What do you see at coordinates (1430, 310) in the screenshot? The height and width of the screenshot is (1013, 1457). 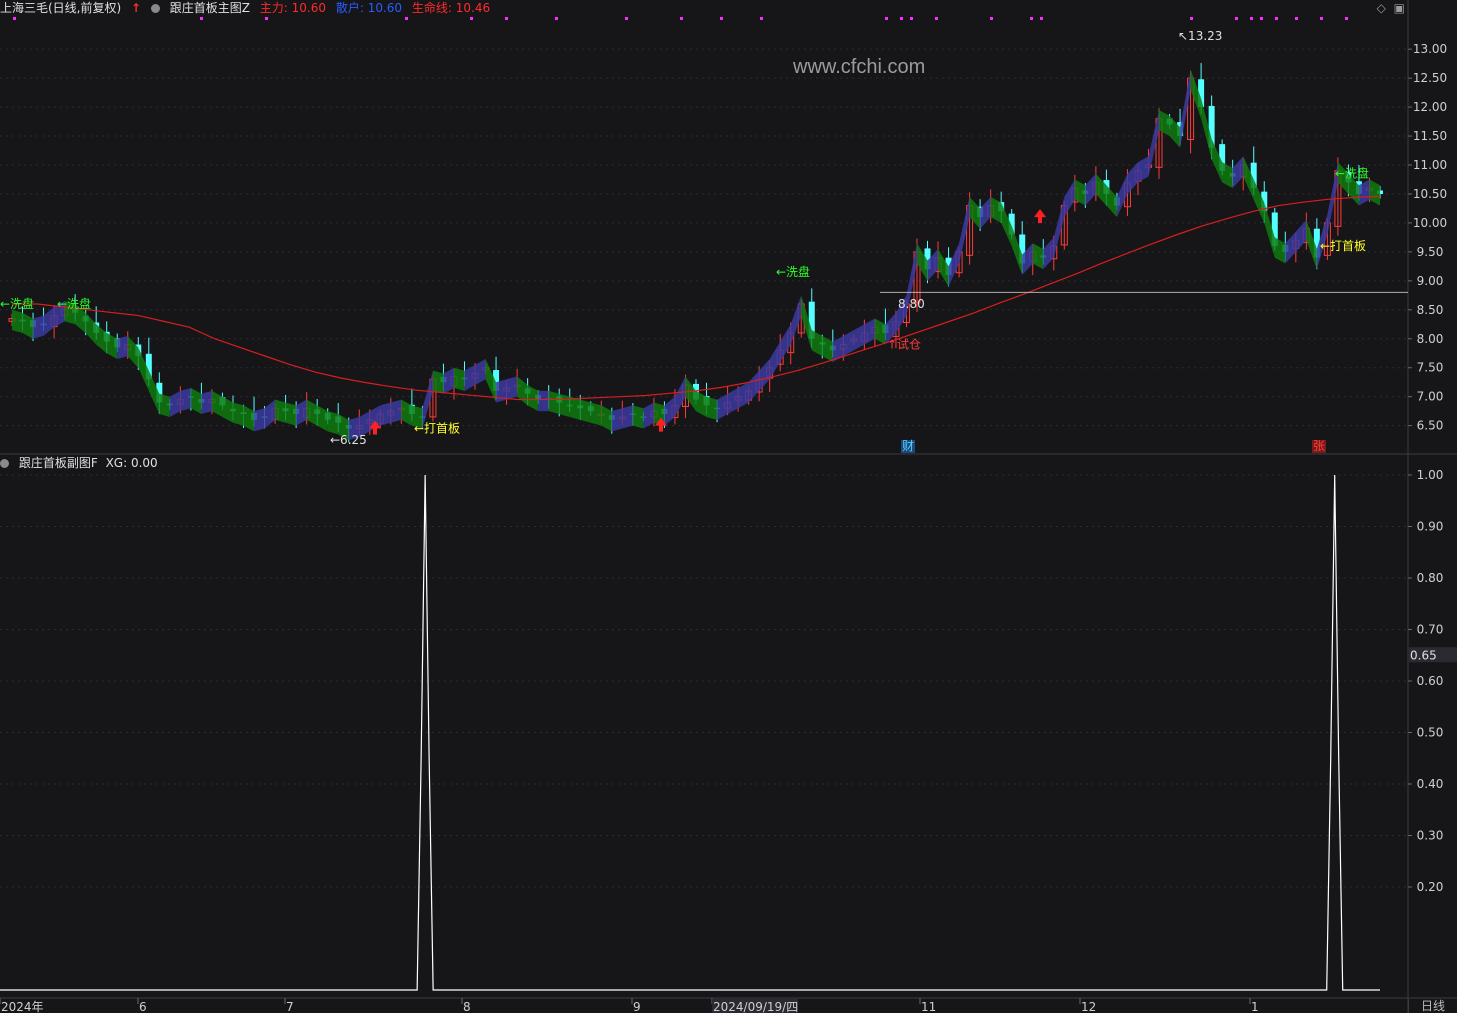 I see `main-y-tick-label: 8.50` at bounding box center [1430, 310].